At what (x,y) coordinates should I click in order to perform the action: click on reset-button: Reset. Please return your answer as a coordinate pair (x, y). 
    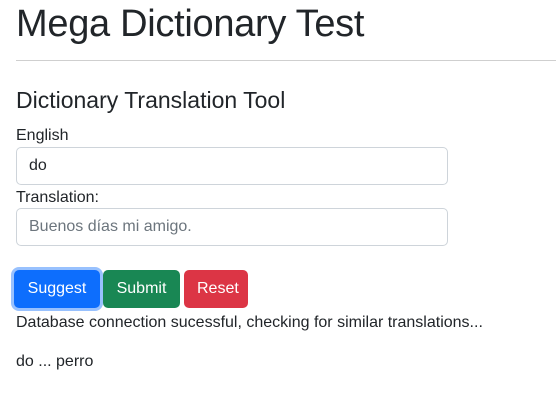
    Looking at the image, I should click on (216, 289).